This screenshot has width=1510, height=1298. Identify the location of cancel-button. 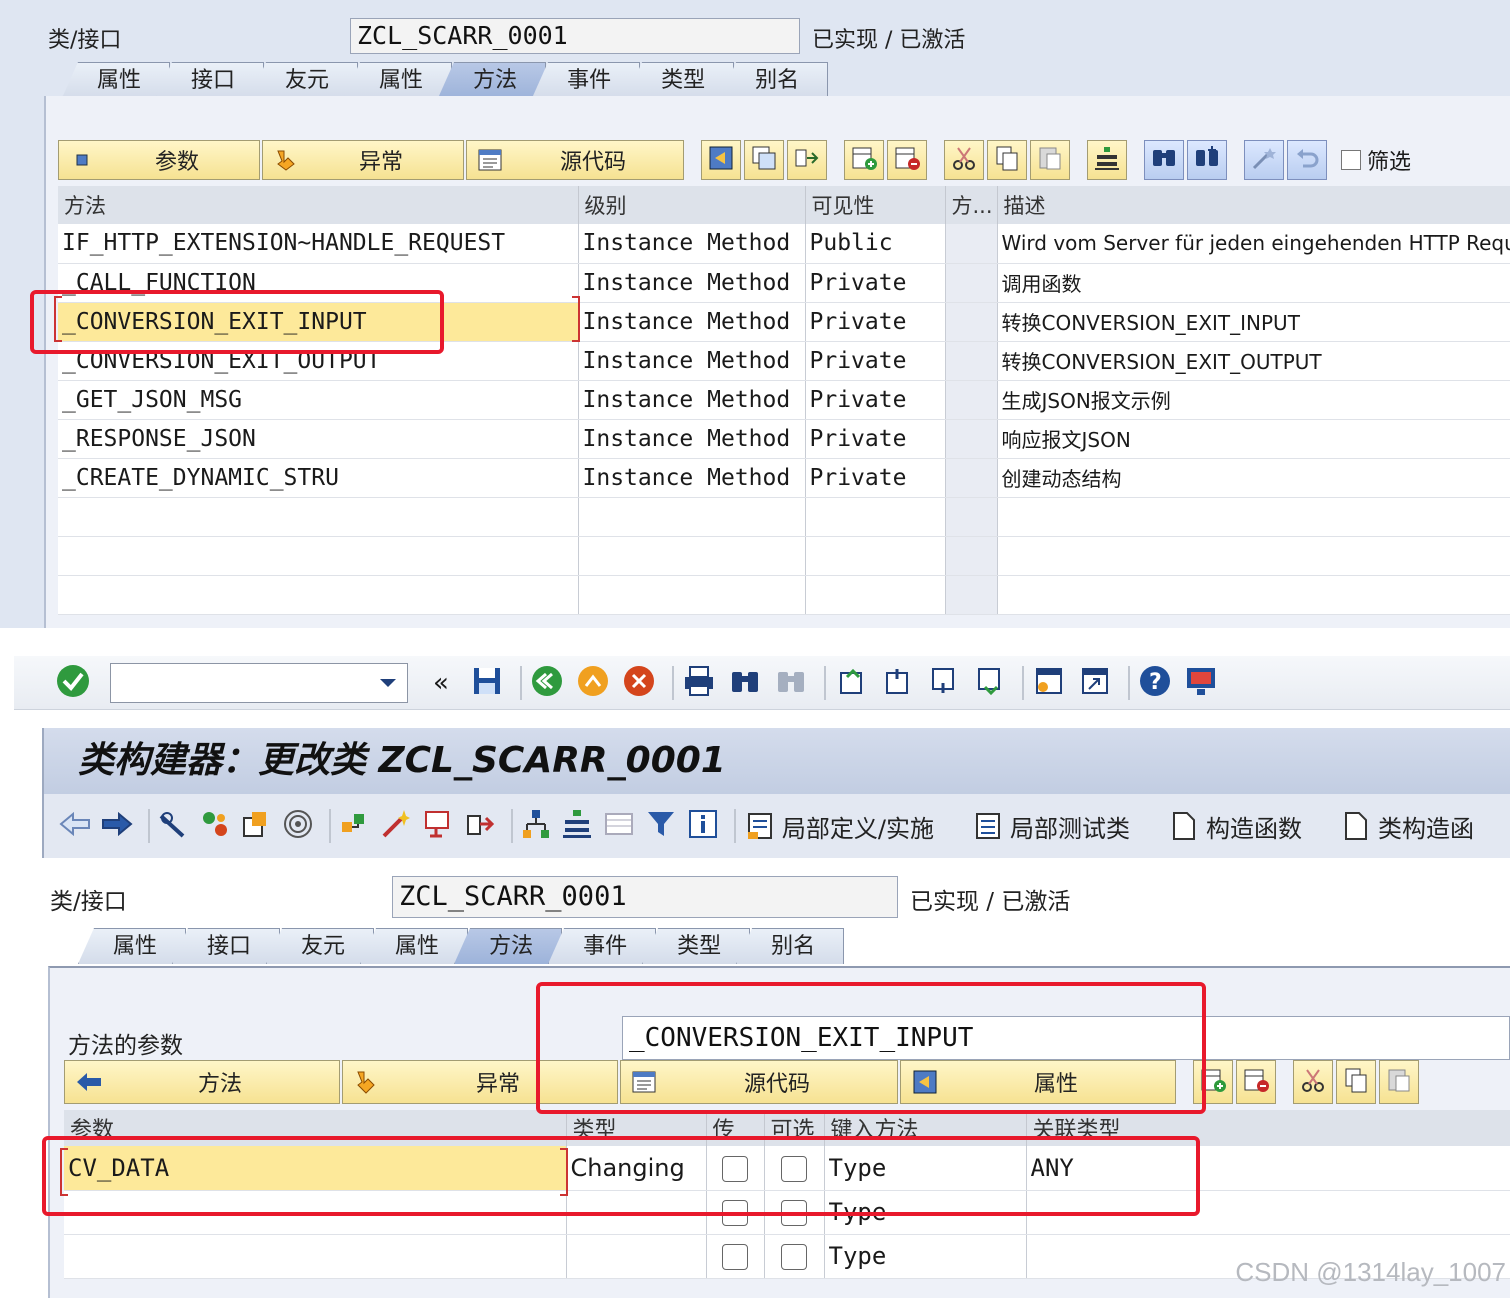
(639, 683).